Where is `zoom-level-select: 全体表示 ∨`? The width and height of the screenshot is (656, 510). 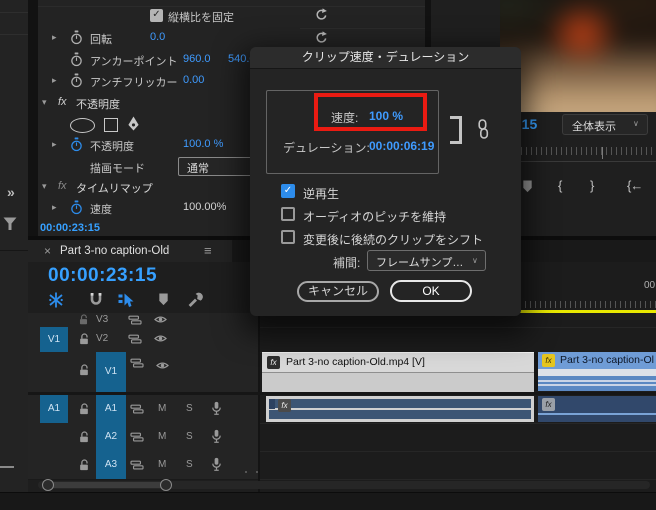
zoom-level-select: 全体表示 ∨ is located at coordinates (605, 124).